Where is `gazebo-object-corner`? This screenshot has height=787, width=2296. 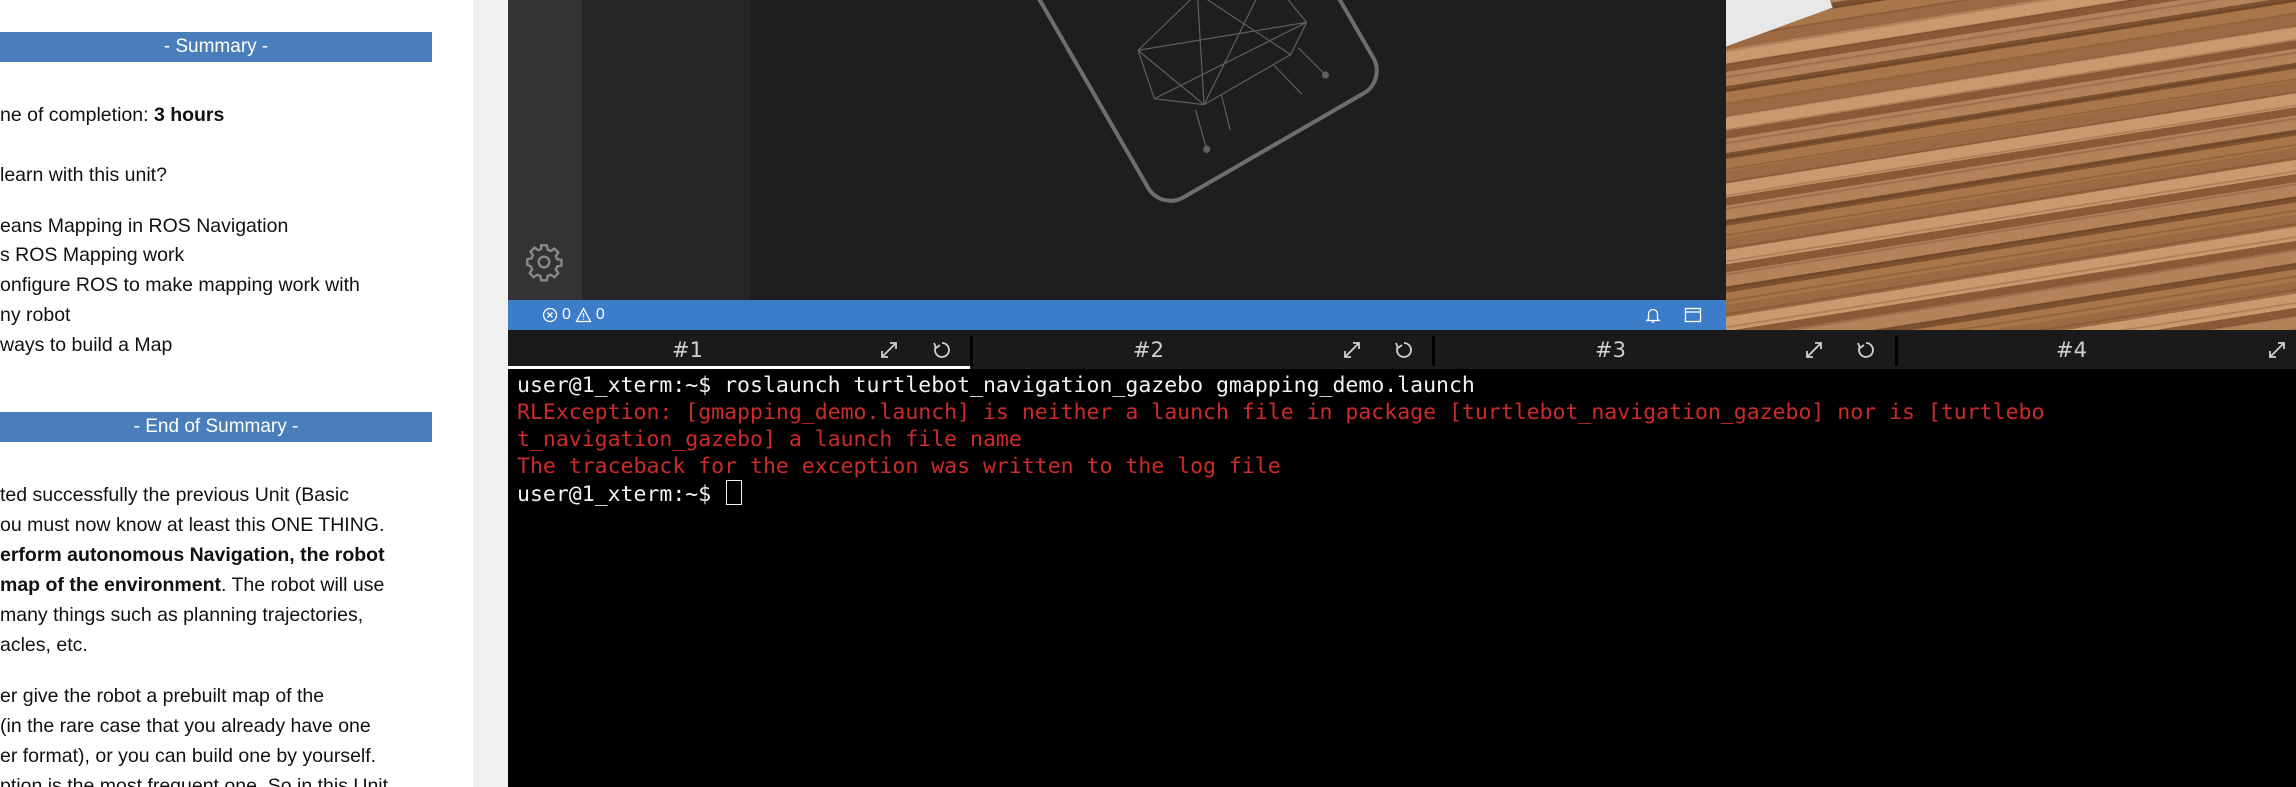
gazebo-object-corner is located at coordinates (1779, 24).